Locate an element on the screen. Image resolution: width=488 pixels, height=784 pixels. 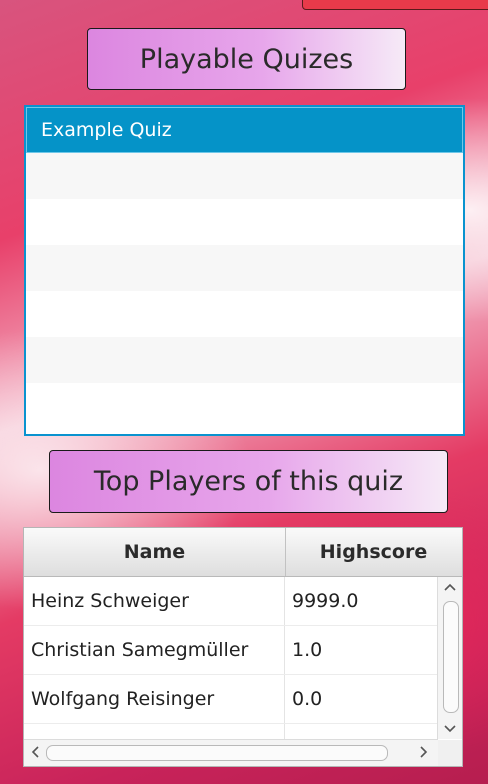
horizontal-scroll-thumb is located at coordinates (217, 753).